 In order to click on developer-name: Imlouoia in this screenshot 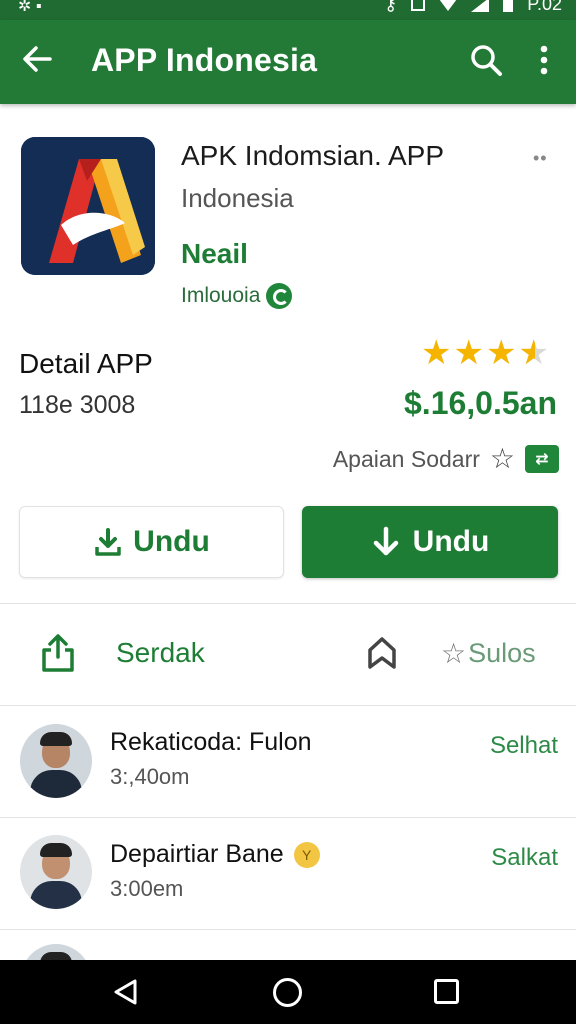, I will do `click(221, 295)`.